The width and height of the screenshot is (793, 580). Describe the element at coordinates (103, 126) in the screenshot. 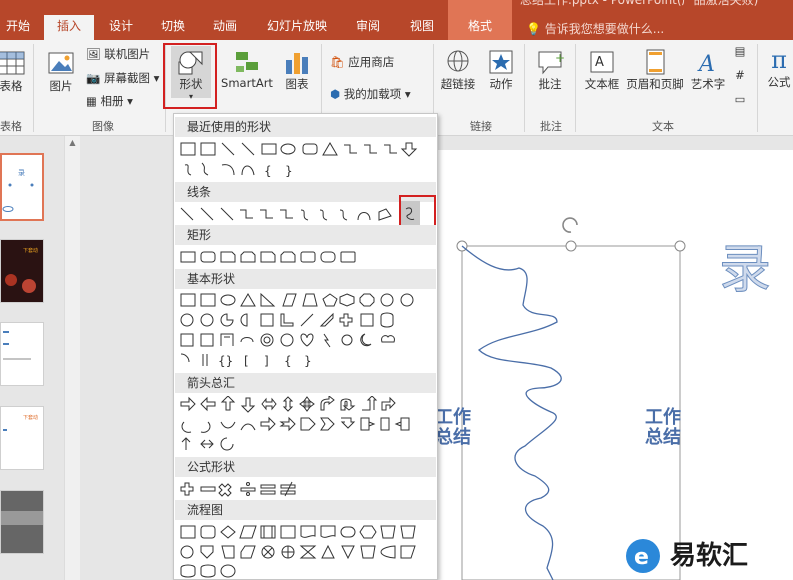

I see `group-images-label: 图像` at that location.